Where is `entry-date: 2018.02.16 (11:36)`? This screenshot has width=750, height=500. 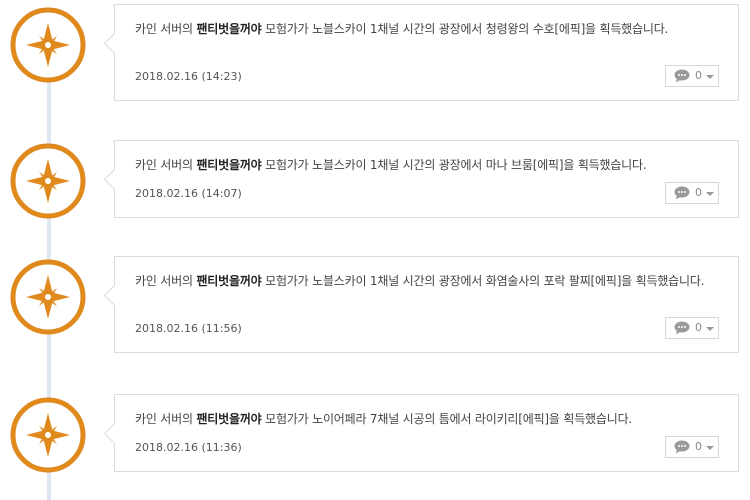 entry-date: 2018.02.16 (11:36) is located at coordinates (188, 447).